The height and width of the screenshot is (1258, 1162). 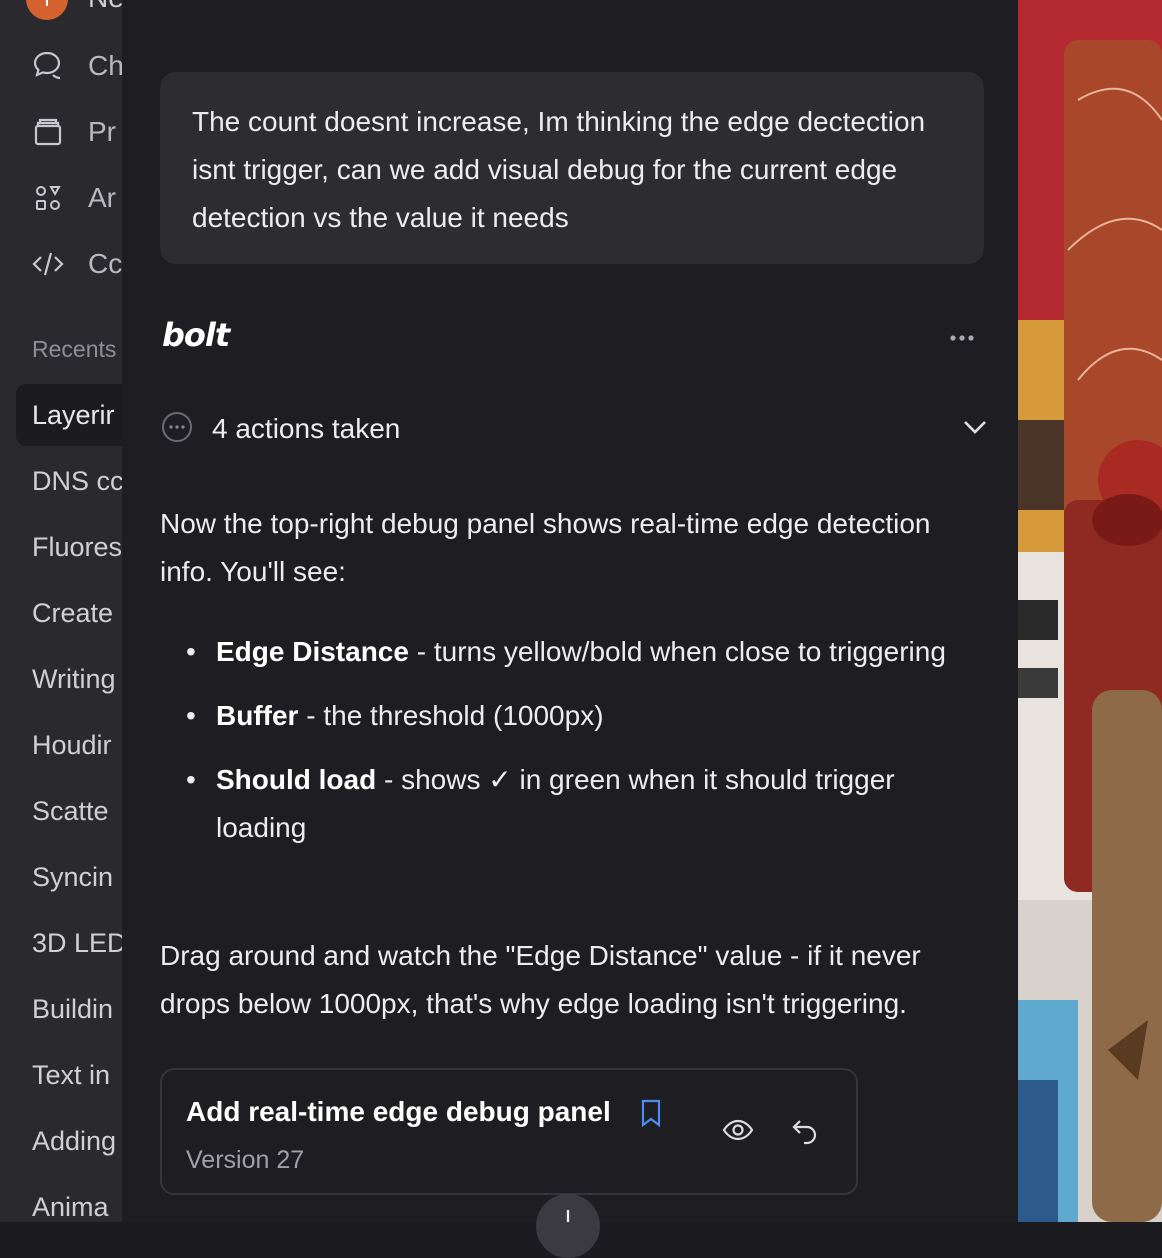 I want to click on ellipsis-icon, so click(x=962, y=338).